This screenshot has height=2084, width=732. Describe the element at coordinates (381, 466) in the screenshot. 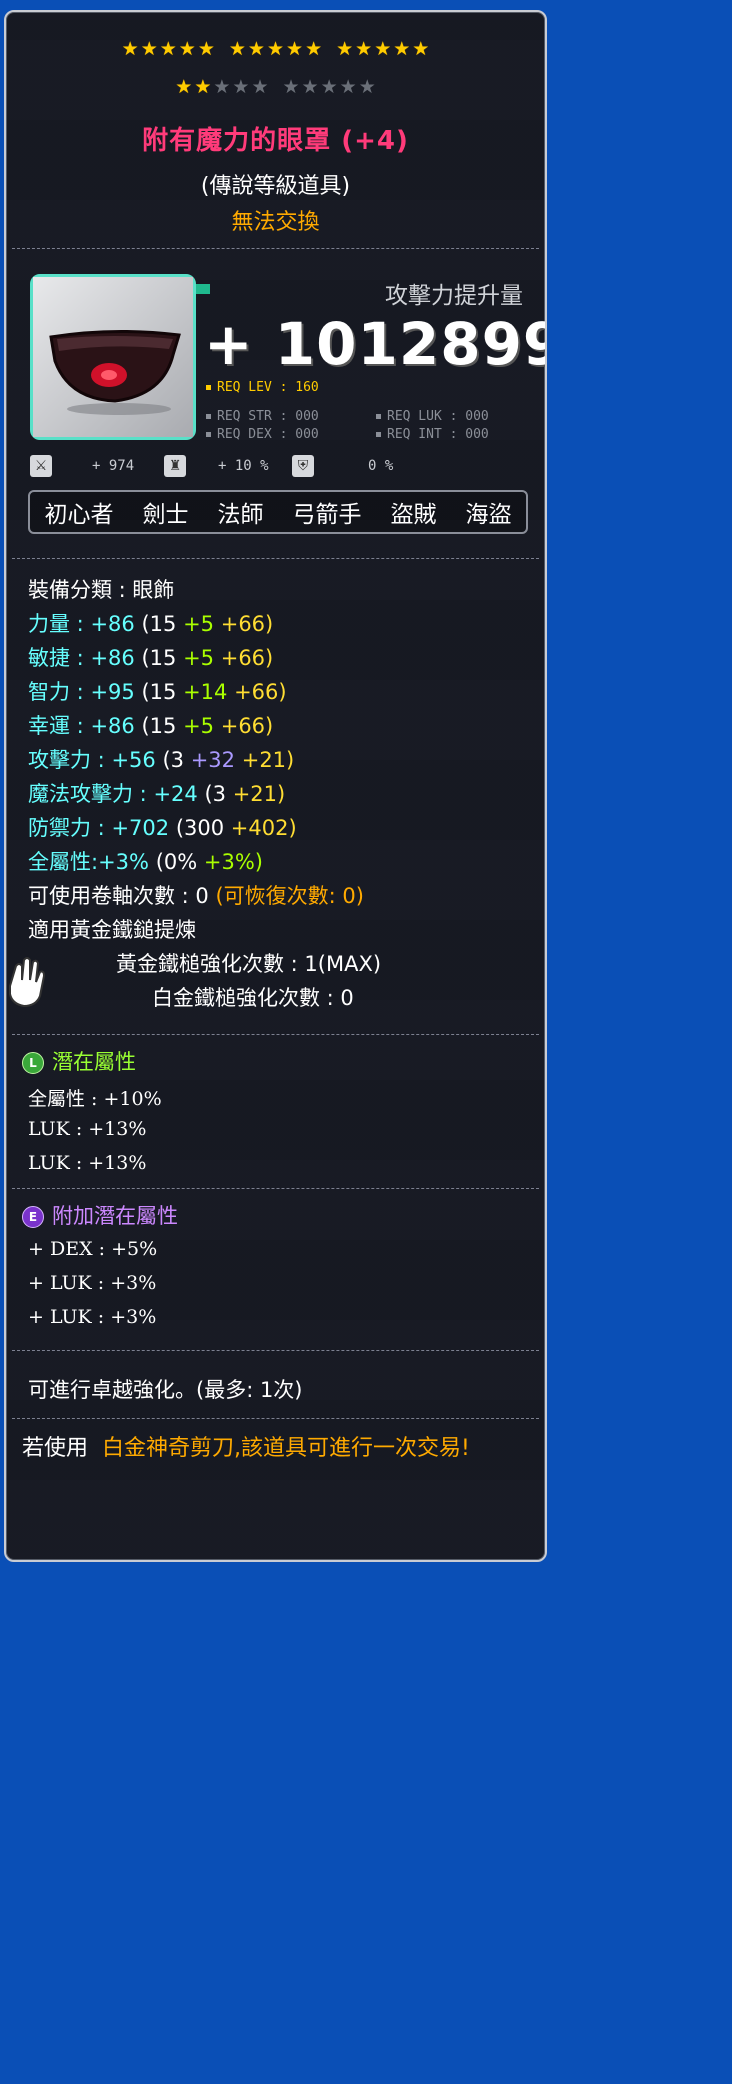

I see `defense-value: 0 %` at that location.